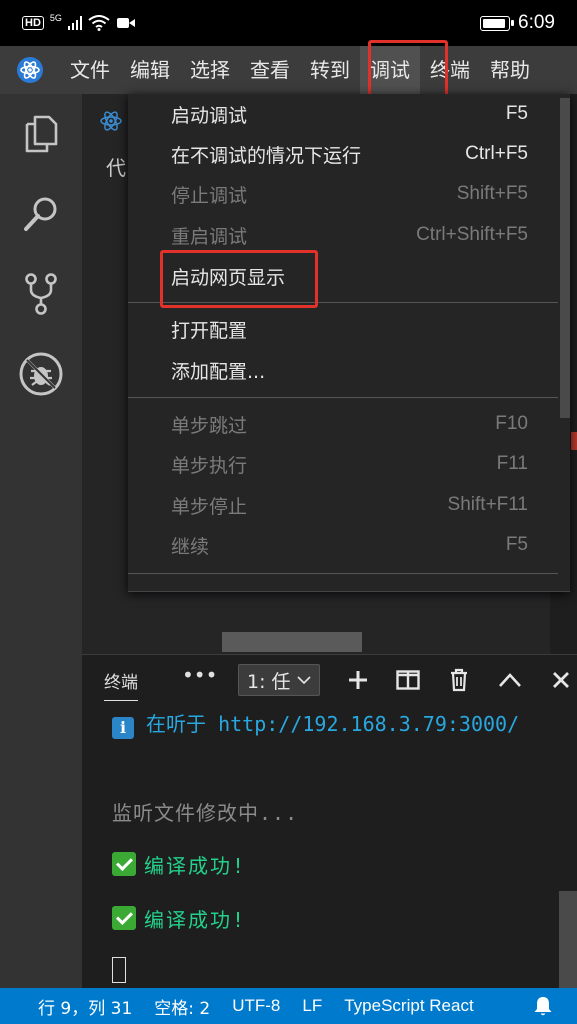 This screenshot has width=577, height=1024. Describe the element at coordinates (450, 70) in the screenshot. I see `menu-terminal: 终端` at that location.